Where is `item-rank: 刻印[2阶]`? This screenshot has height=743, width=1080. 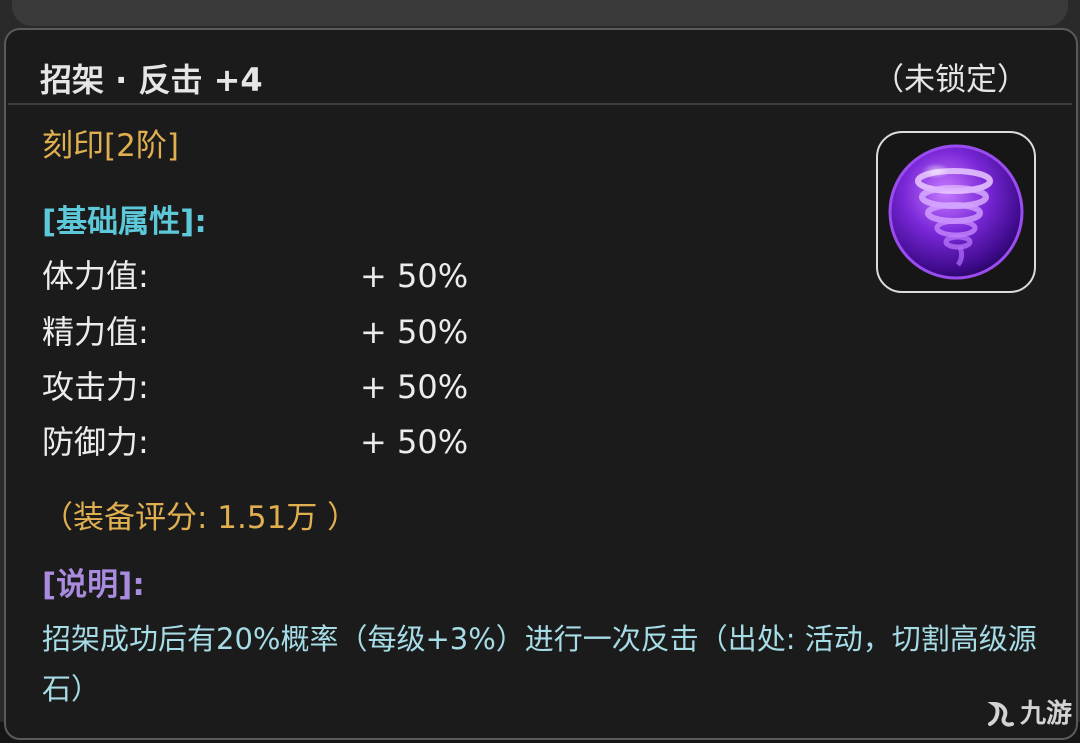
item-rank: 刻印[2阶] is located at coordinates (110, 146).